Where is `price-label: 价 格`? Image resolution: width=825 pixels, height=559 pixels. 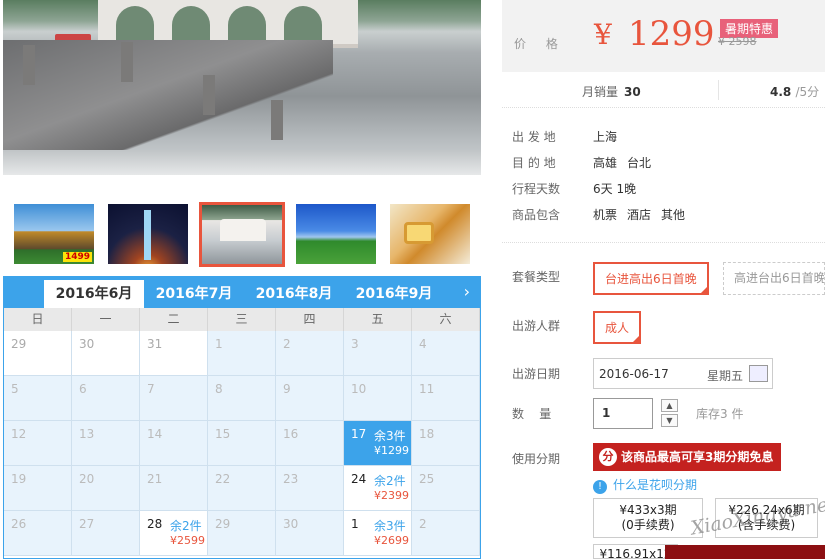 price-label: 价 格 is located at coordinates (540, 44).